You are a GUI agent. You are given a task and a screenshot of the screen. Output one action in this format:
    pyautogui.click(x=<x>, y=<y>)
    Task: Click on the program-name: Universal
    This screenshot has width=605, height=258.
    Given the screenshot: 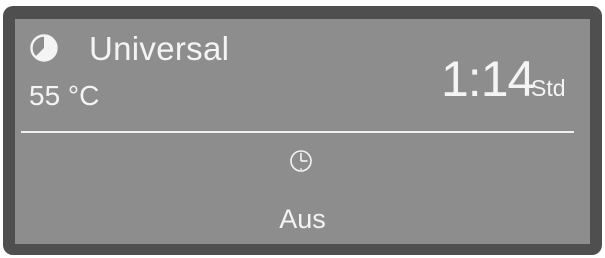 What is the action you would take?
    pyautogui.click(x=159, y=48)
    